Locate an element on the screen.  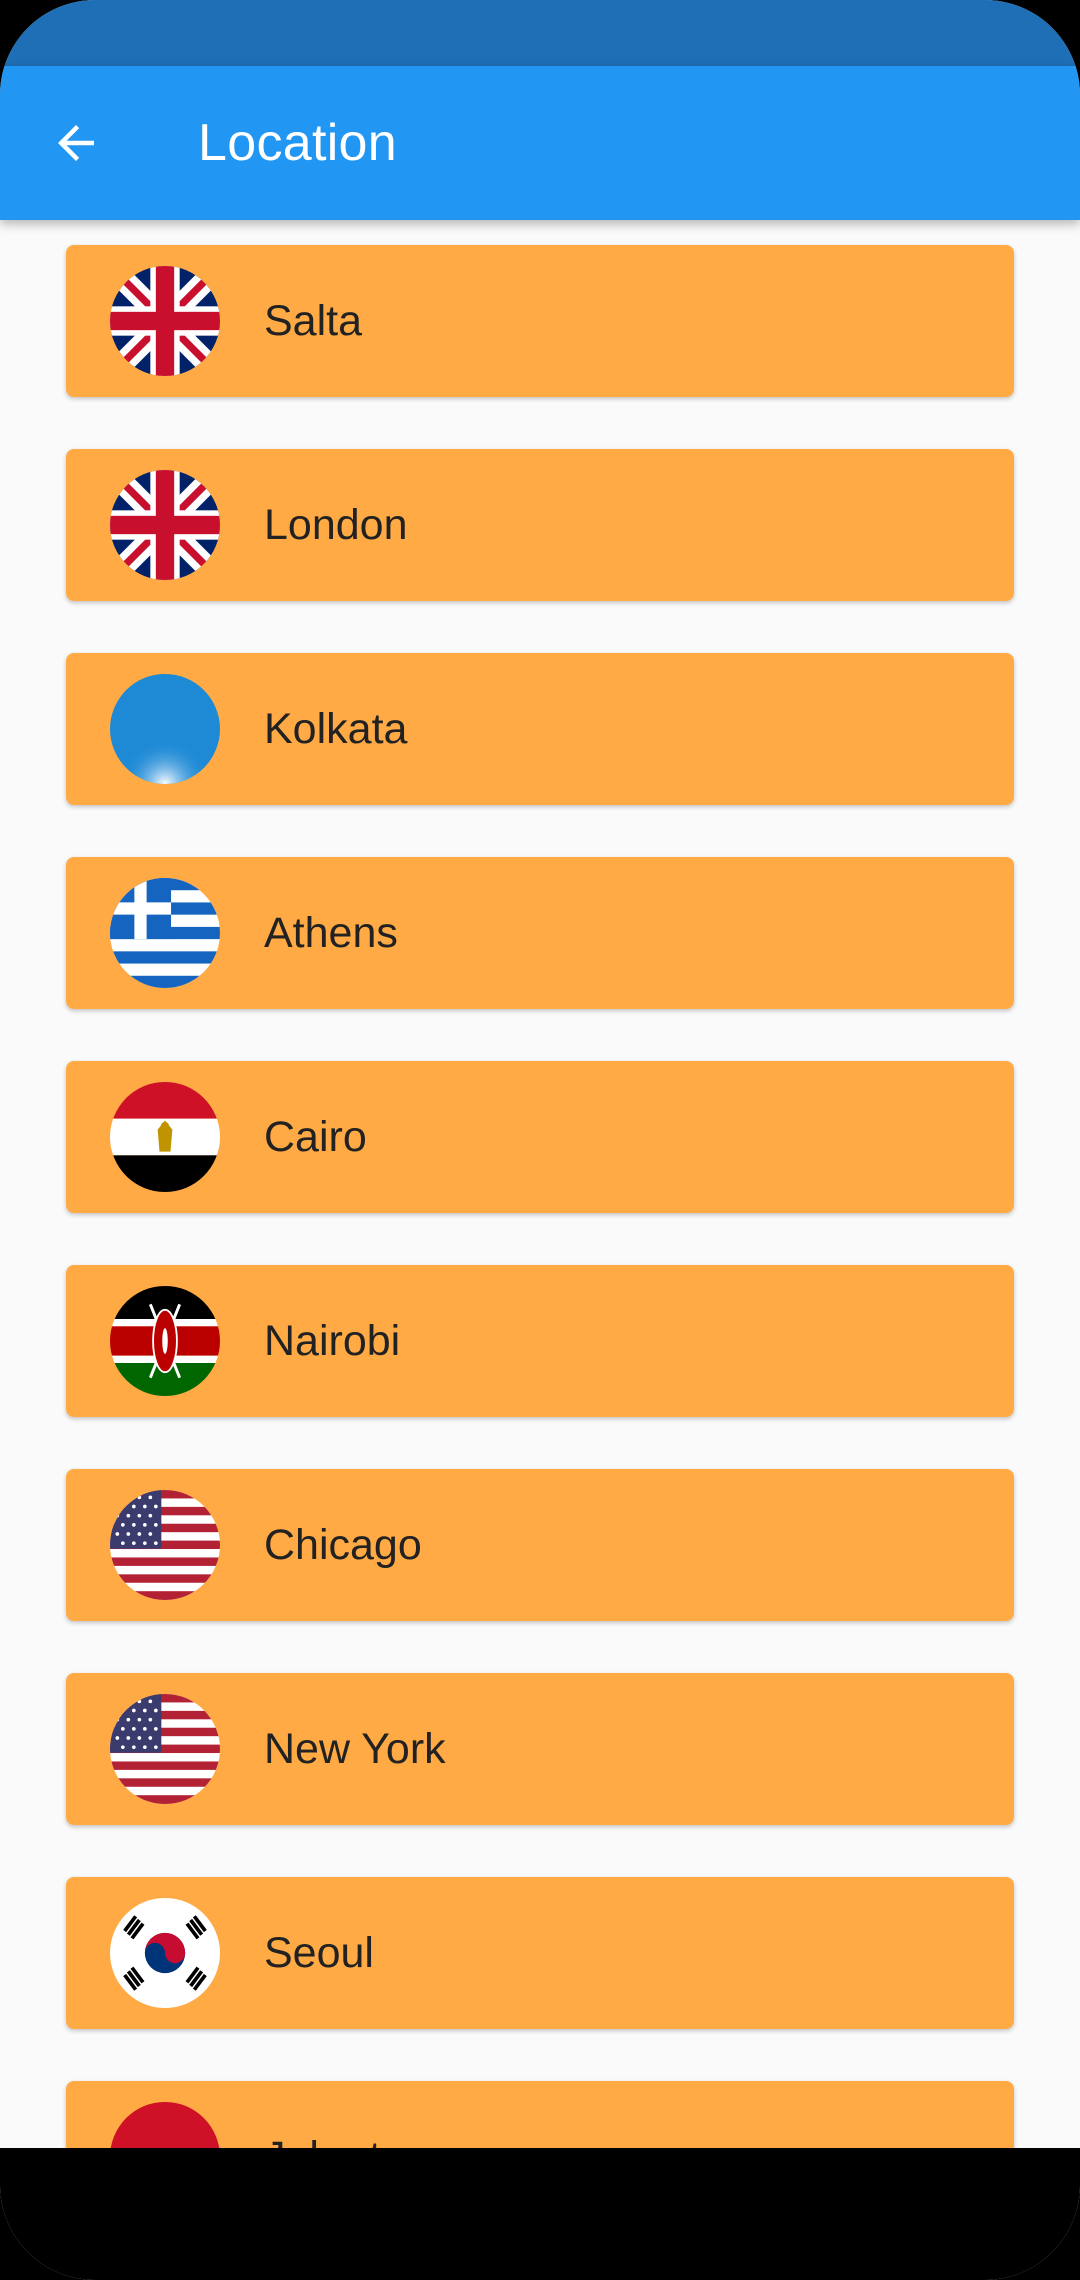
list-item-seoul: Seoul is located at coordinates (540, 1953).